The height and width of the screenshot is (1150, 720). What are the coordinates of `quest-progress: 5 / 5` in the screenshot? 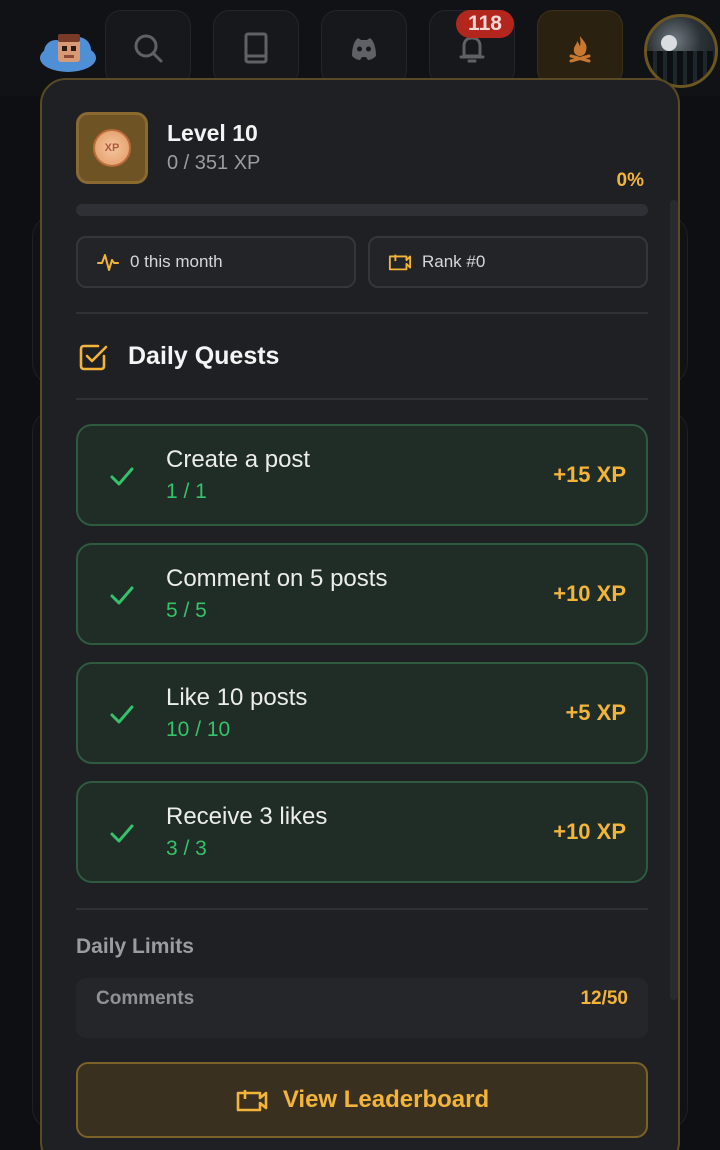 It's located at (186, 610).